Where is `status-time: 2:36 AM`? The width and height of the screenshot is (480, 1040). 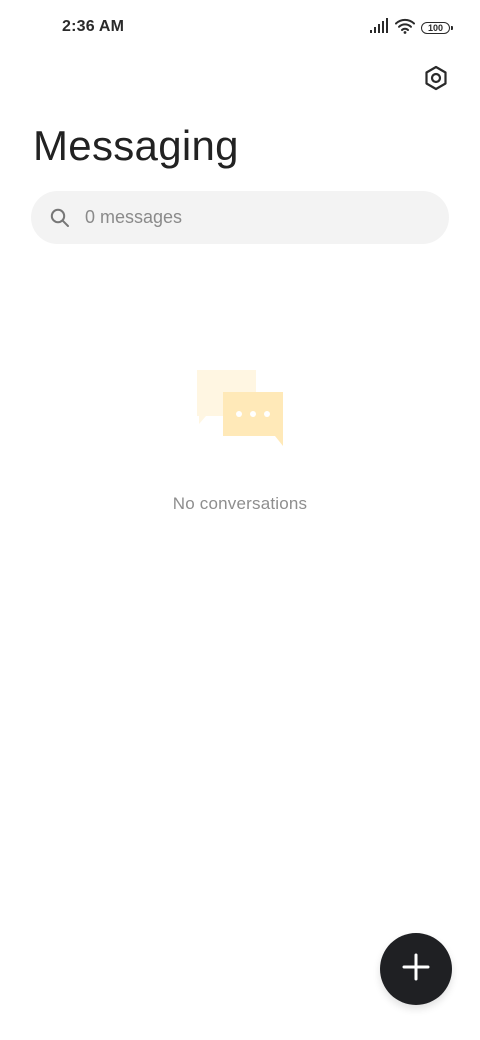
status-time: 2:36 AM is located at coordinates (93, 26).